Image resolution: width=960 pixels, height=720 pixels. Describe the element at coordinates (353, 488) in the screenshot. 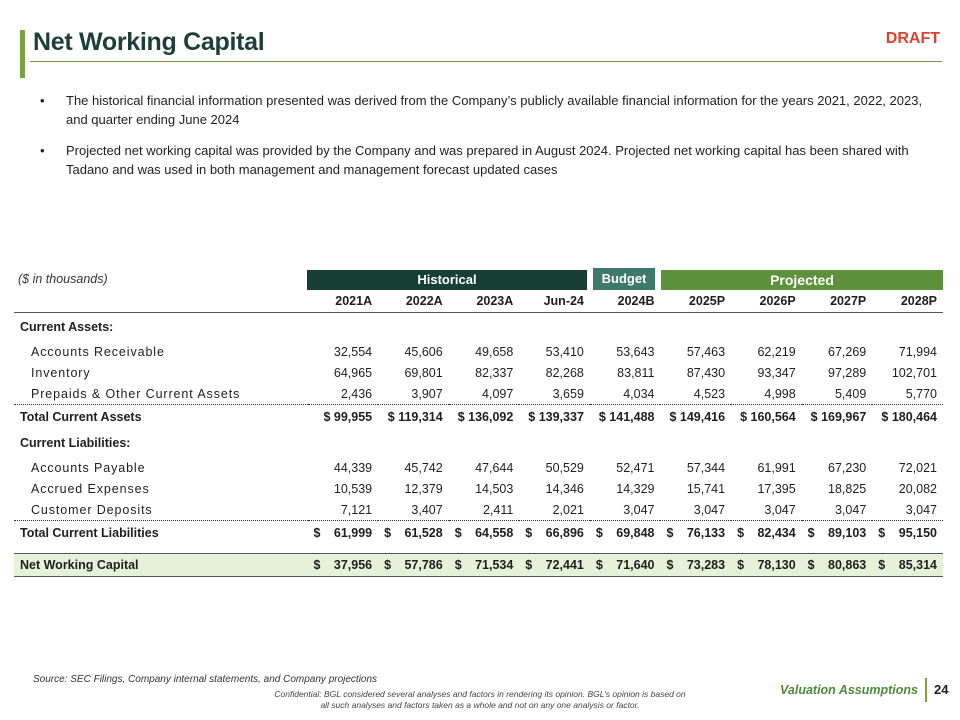

I see `value-cell: 10,539` at that location.